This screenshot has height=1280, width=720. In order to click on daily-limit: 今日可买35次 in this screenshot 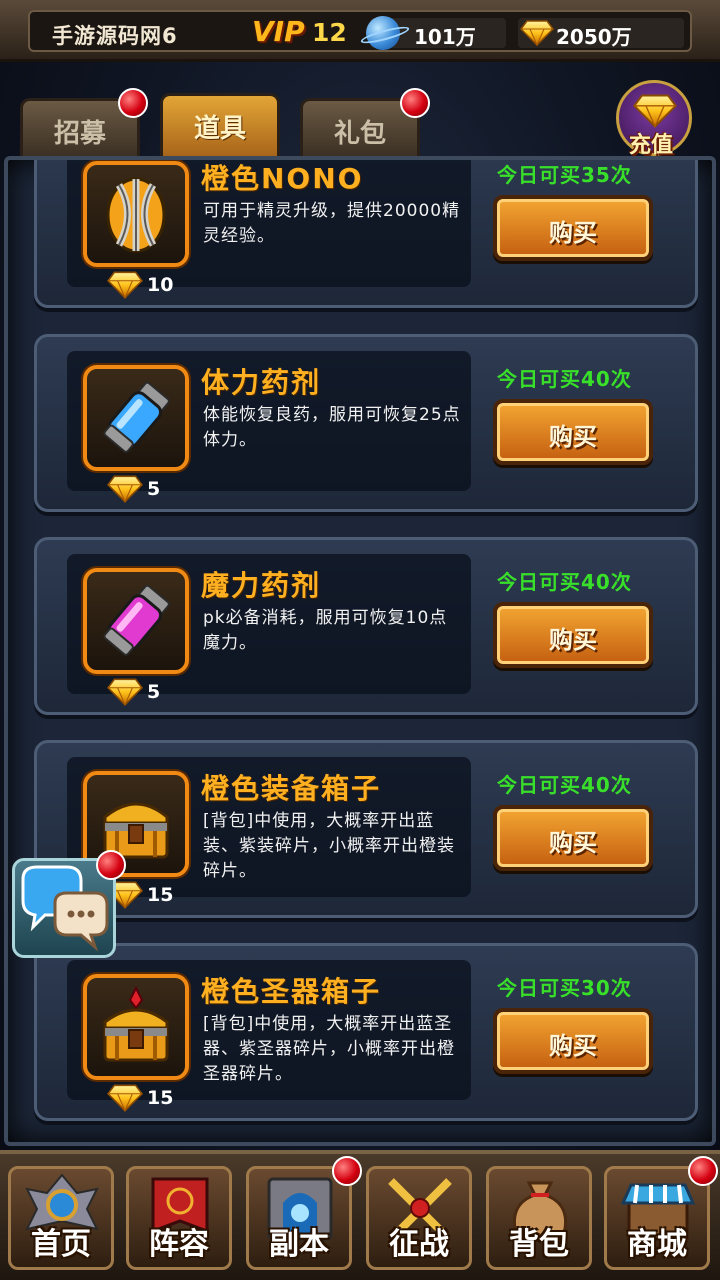, I will do `click(564, 175)`.